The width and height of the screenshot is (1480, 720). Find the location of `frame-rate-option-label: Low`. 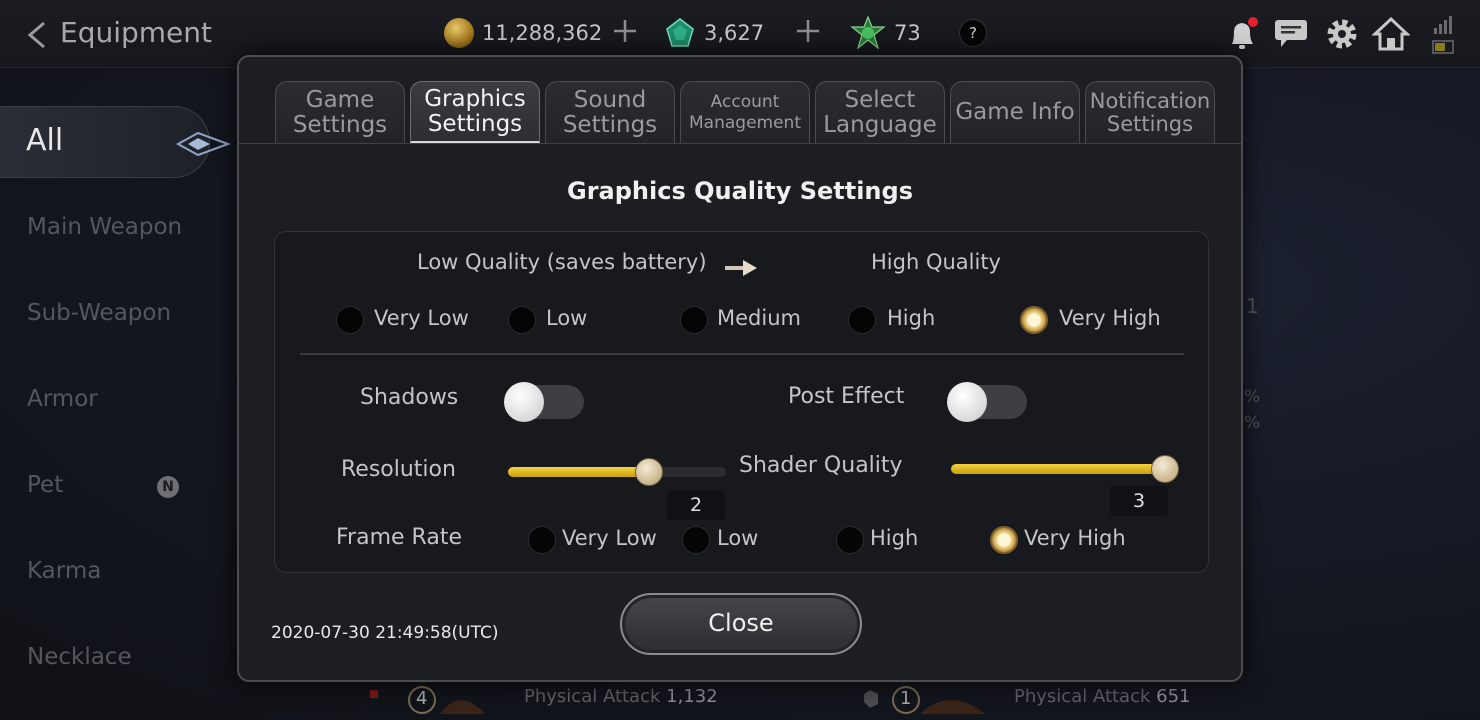

frame-rate-option-label: Low is located at coordinates (738, 538).